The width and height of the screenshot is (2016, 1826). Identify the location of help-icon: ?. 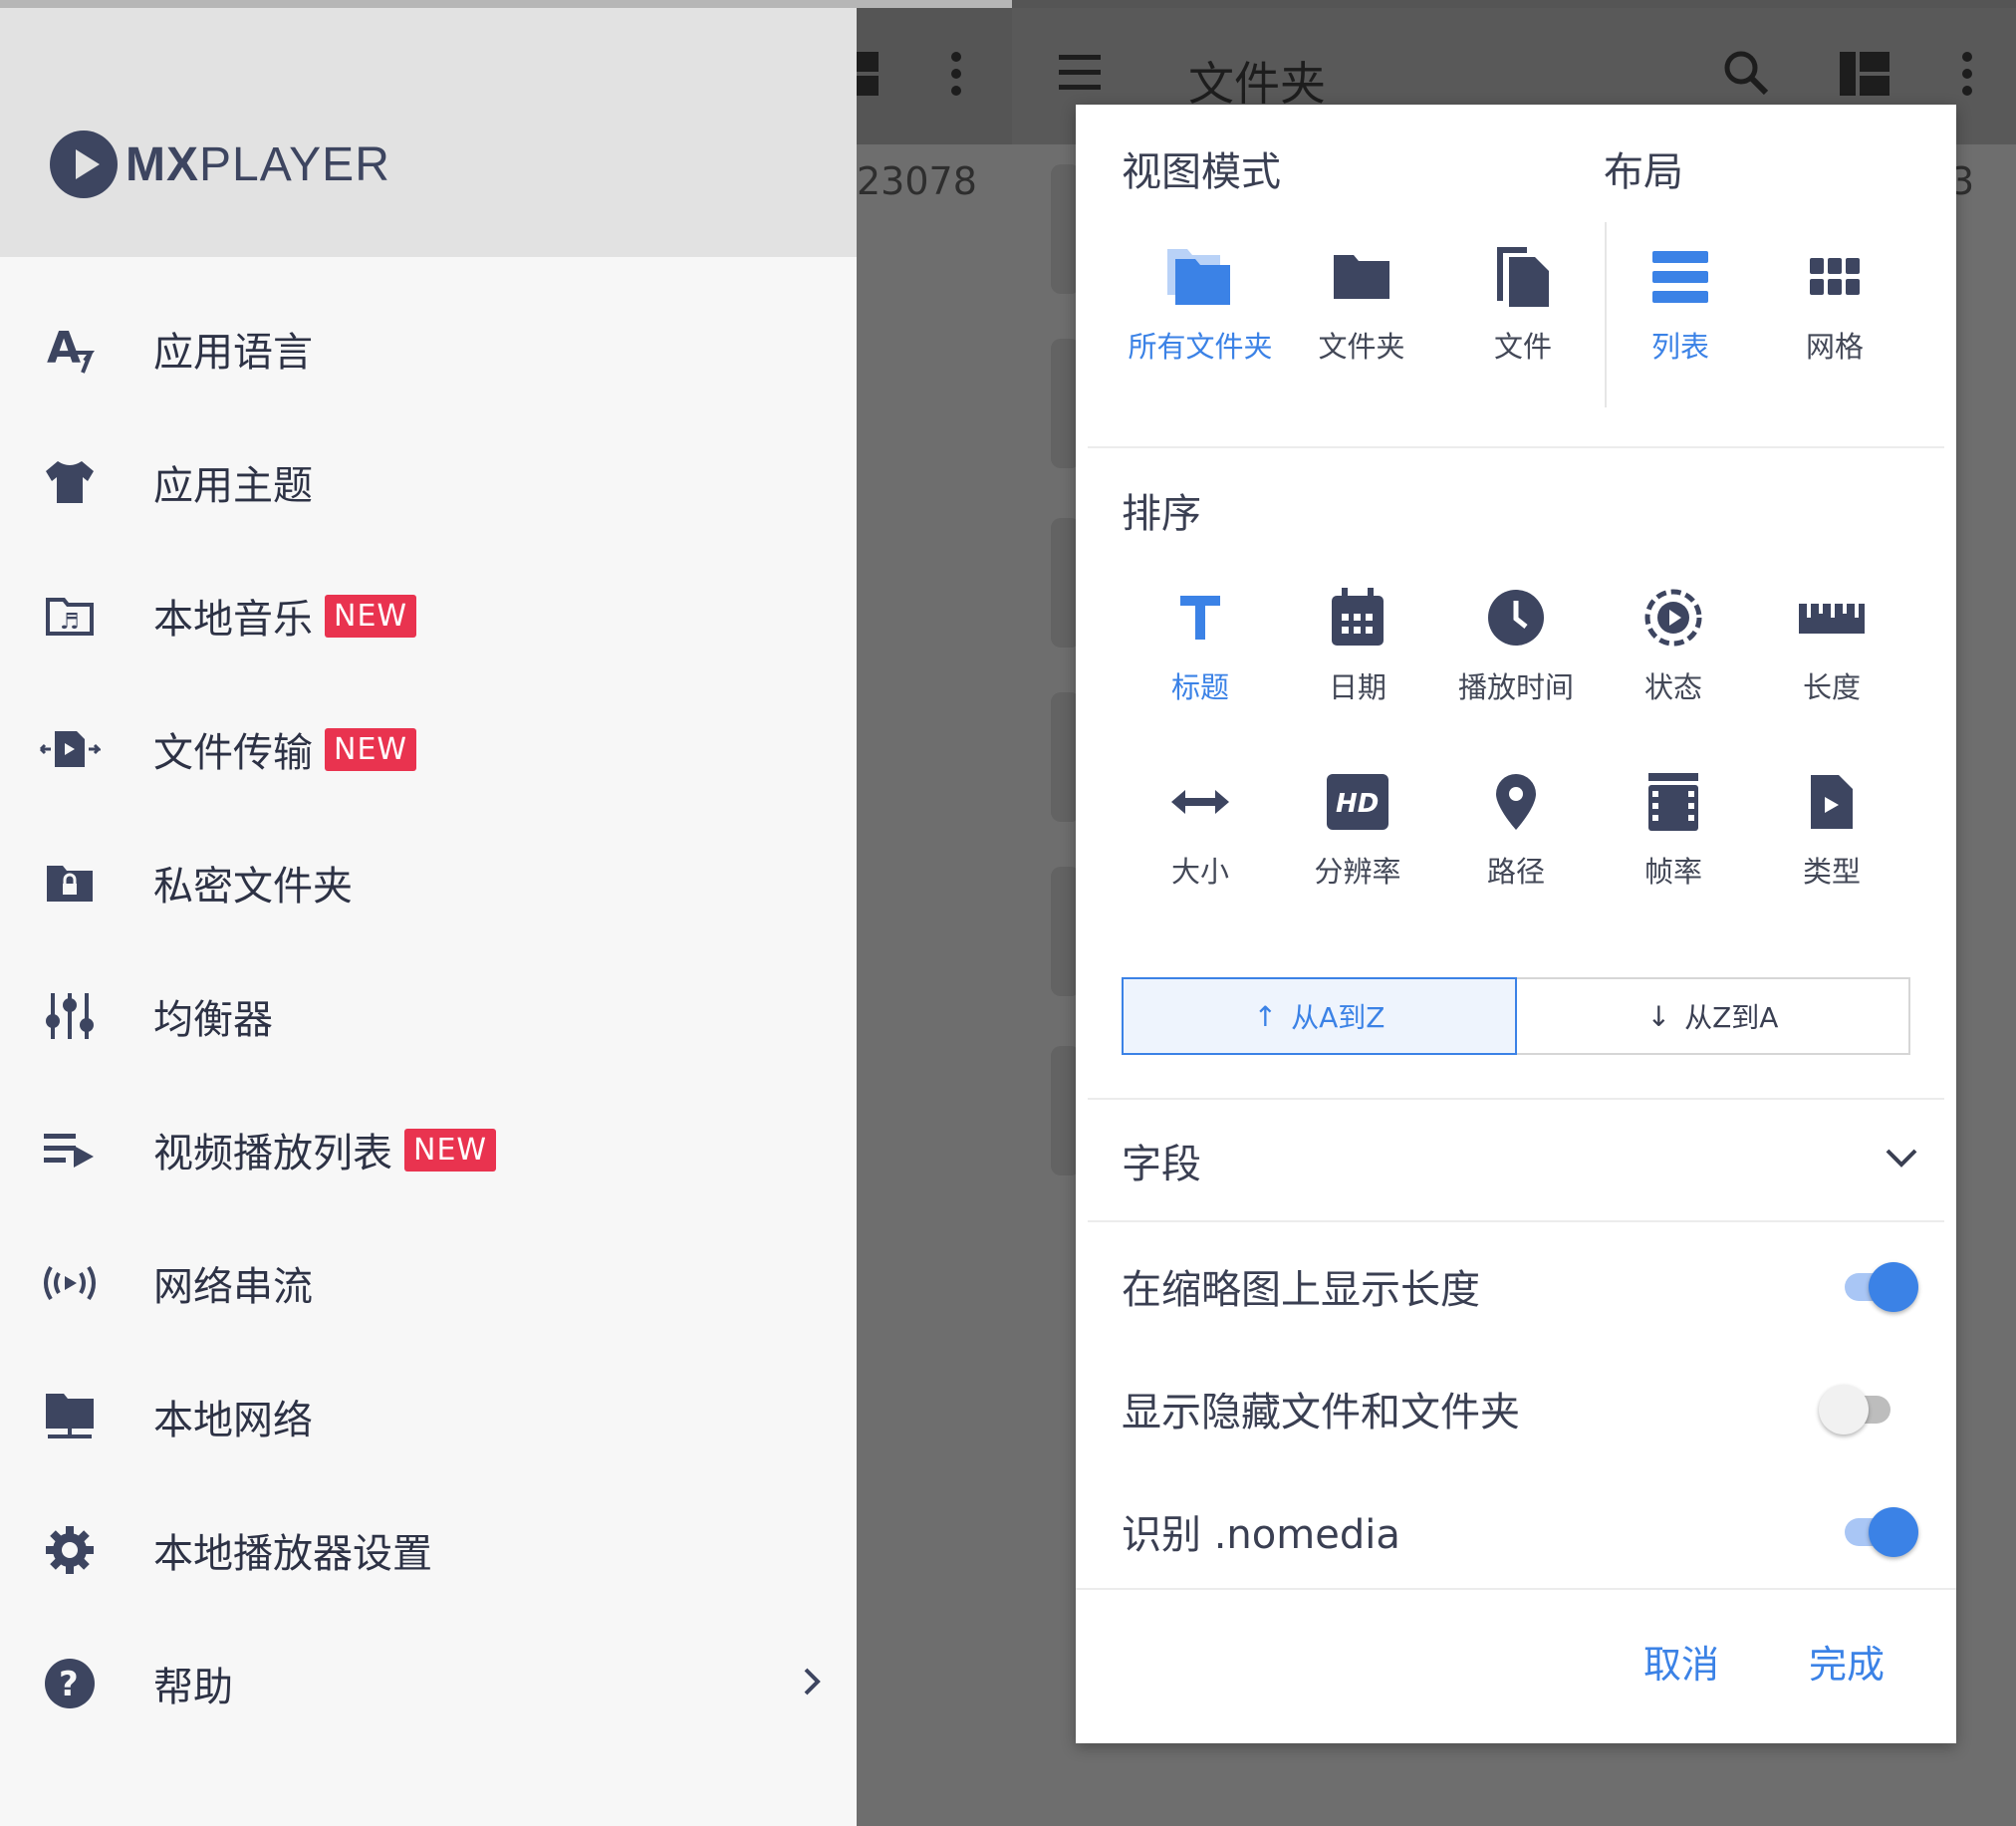
(70, 1684).